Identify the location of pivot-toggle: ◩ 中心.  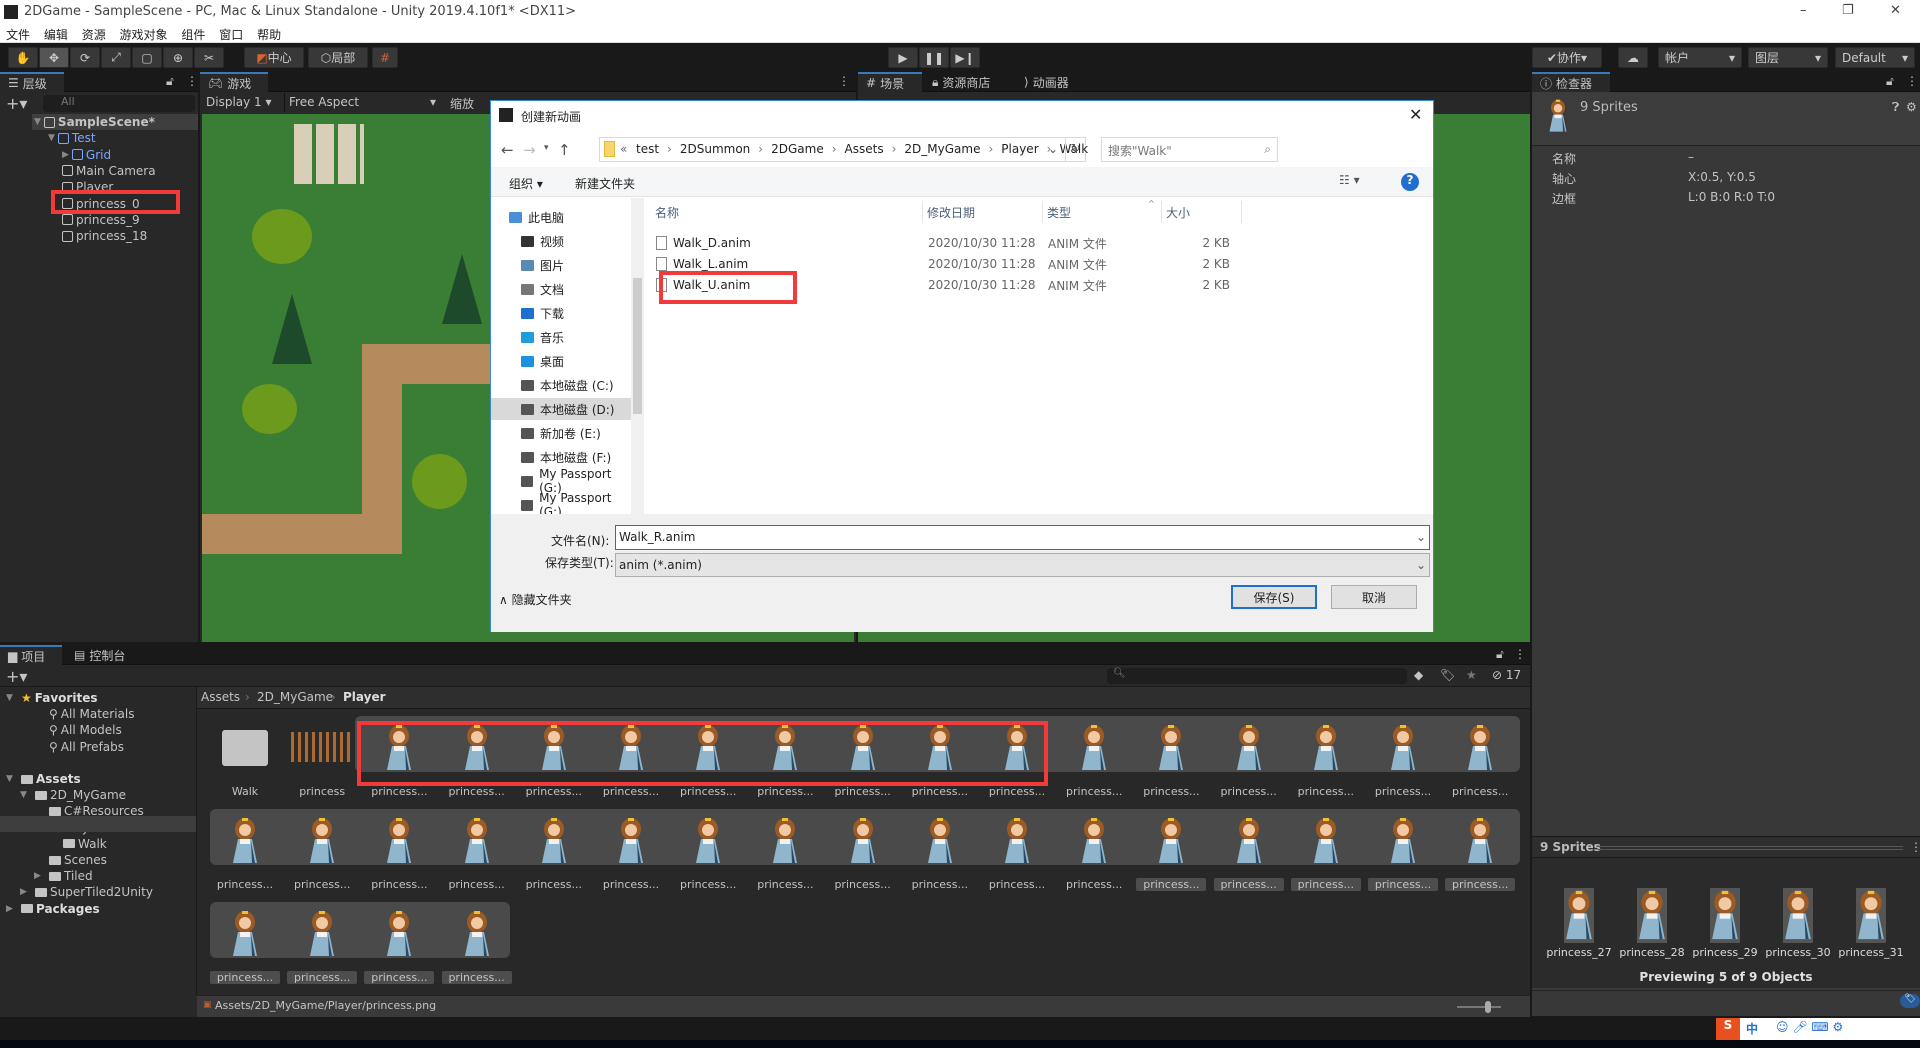
(274, 57).